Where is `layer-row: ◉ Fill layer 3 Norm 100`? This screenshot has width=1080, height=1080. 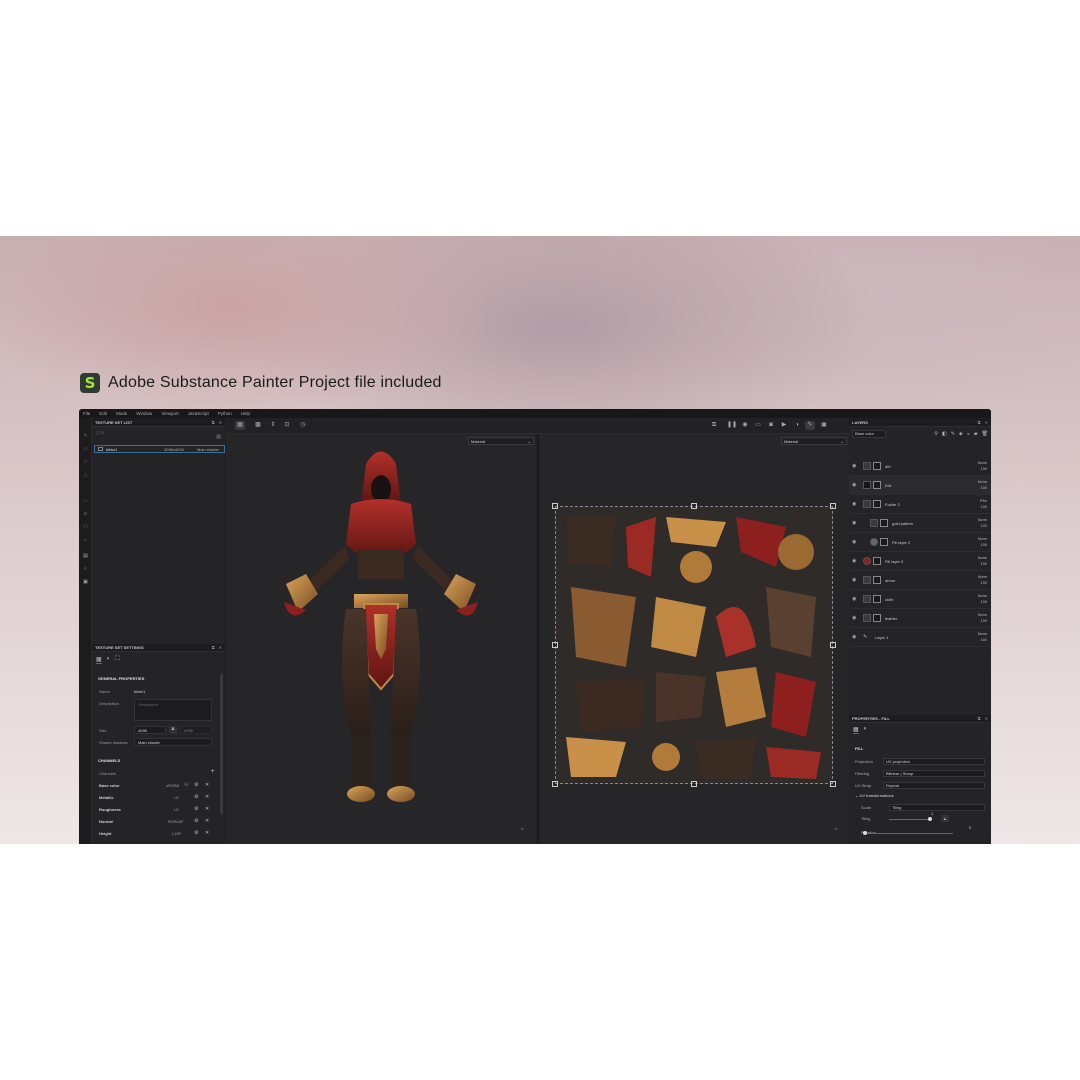
layer-row: ◉ Fill layer 3 Norm 100 is located at coordinates (920, 561).